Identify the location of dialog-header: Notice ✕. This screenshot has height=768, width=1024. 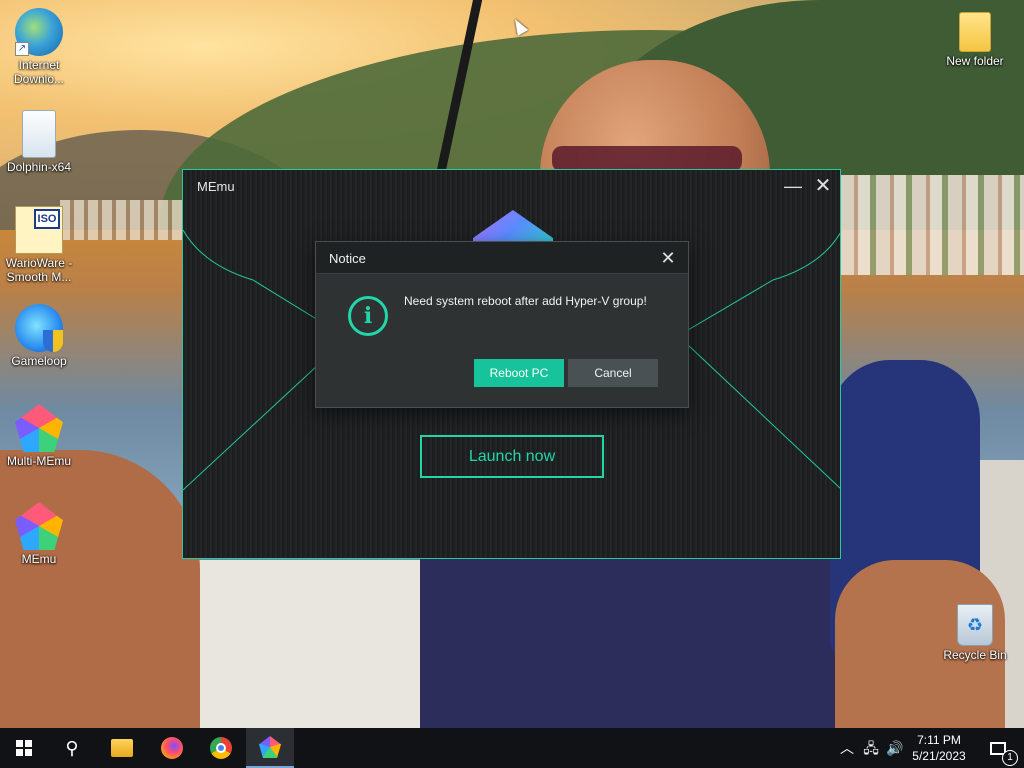
(502, 258).